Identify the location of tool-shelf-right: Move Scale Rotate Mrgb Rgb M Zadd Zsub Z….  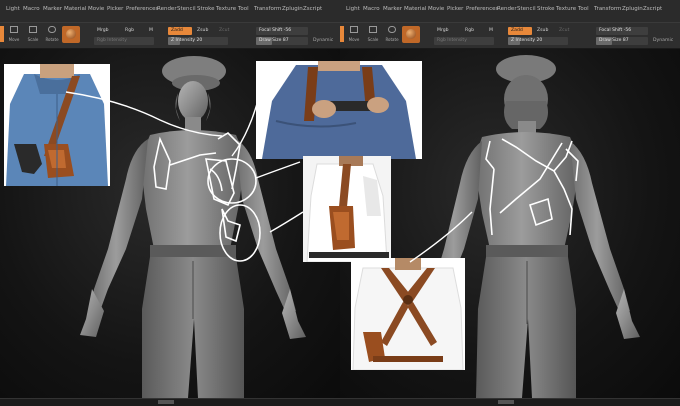
(510, 36).